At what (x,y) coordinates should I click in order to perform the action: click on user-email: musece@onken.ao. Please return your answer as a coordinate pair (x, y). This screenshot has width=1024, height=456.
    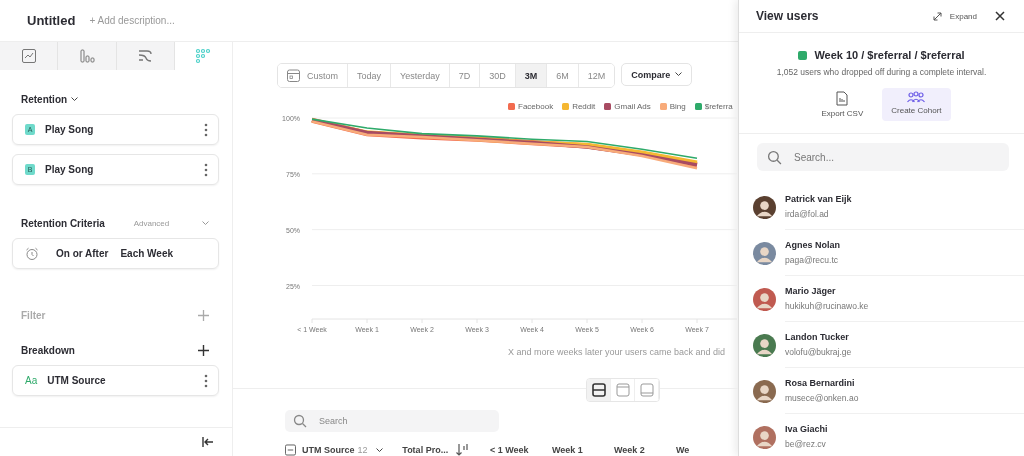
    Looking at the image, I should click on (822, 398).